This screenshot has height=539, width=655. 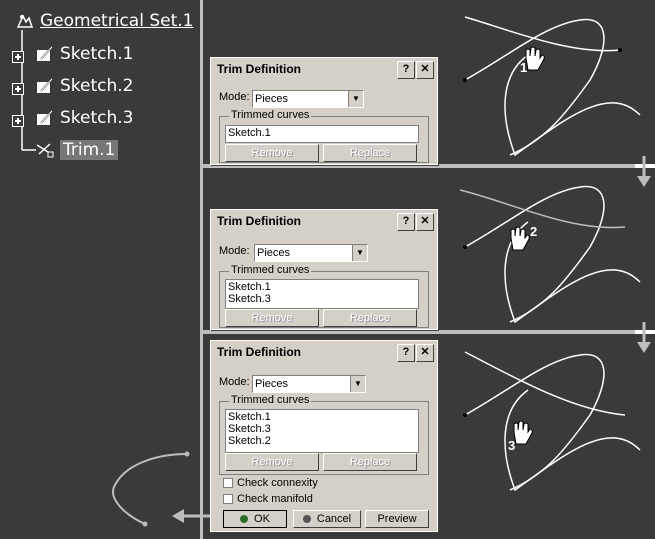 I want to click on hand-cursor-icon, so click(x=520, y=238).